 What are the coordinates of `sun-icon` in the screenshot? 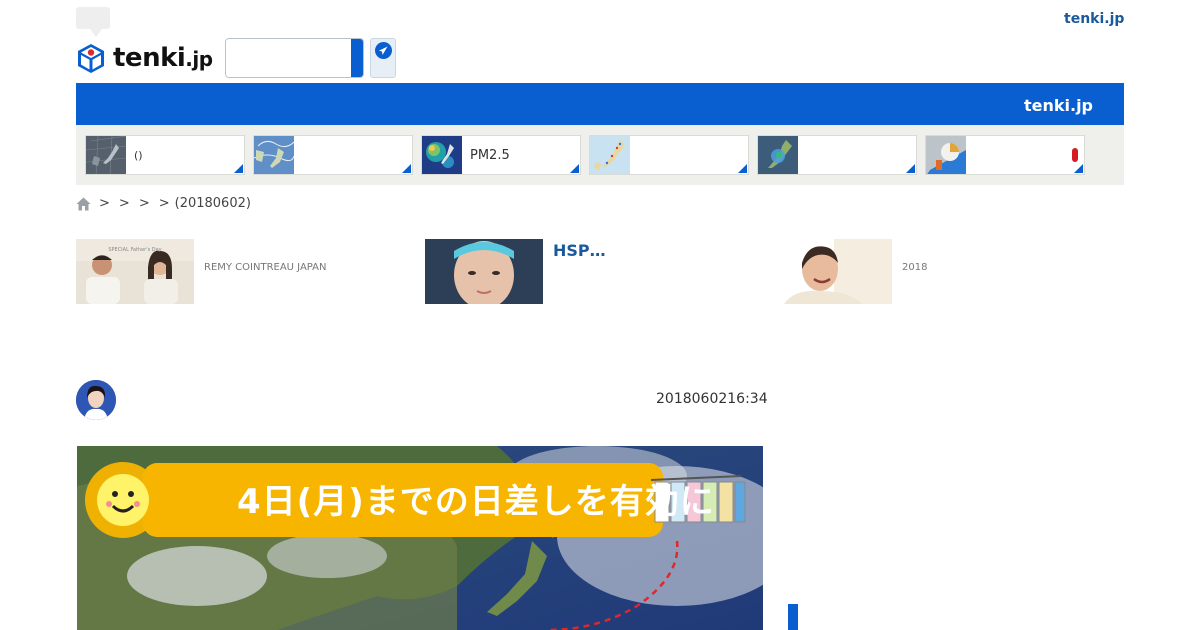 It's located at (123, 500).